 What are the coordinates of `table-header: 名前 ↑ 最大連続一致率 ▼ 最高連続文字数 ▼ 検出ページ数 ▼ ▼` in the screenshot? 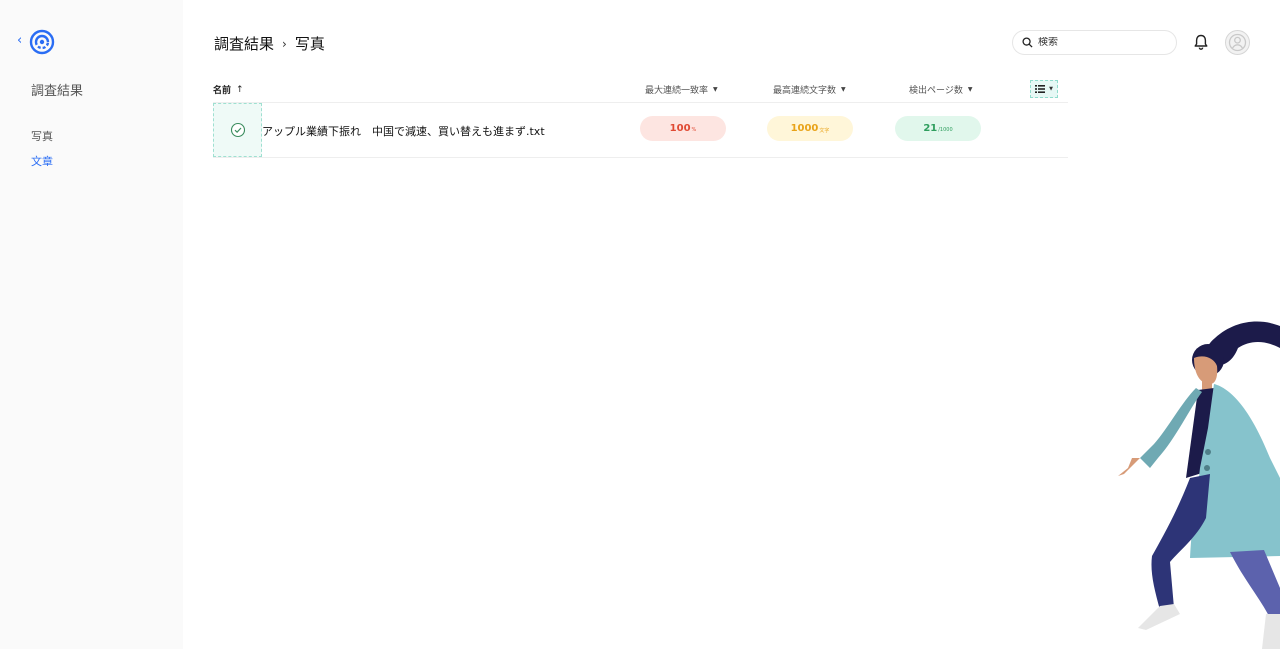 It's located at (640, 90).